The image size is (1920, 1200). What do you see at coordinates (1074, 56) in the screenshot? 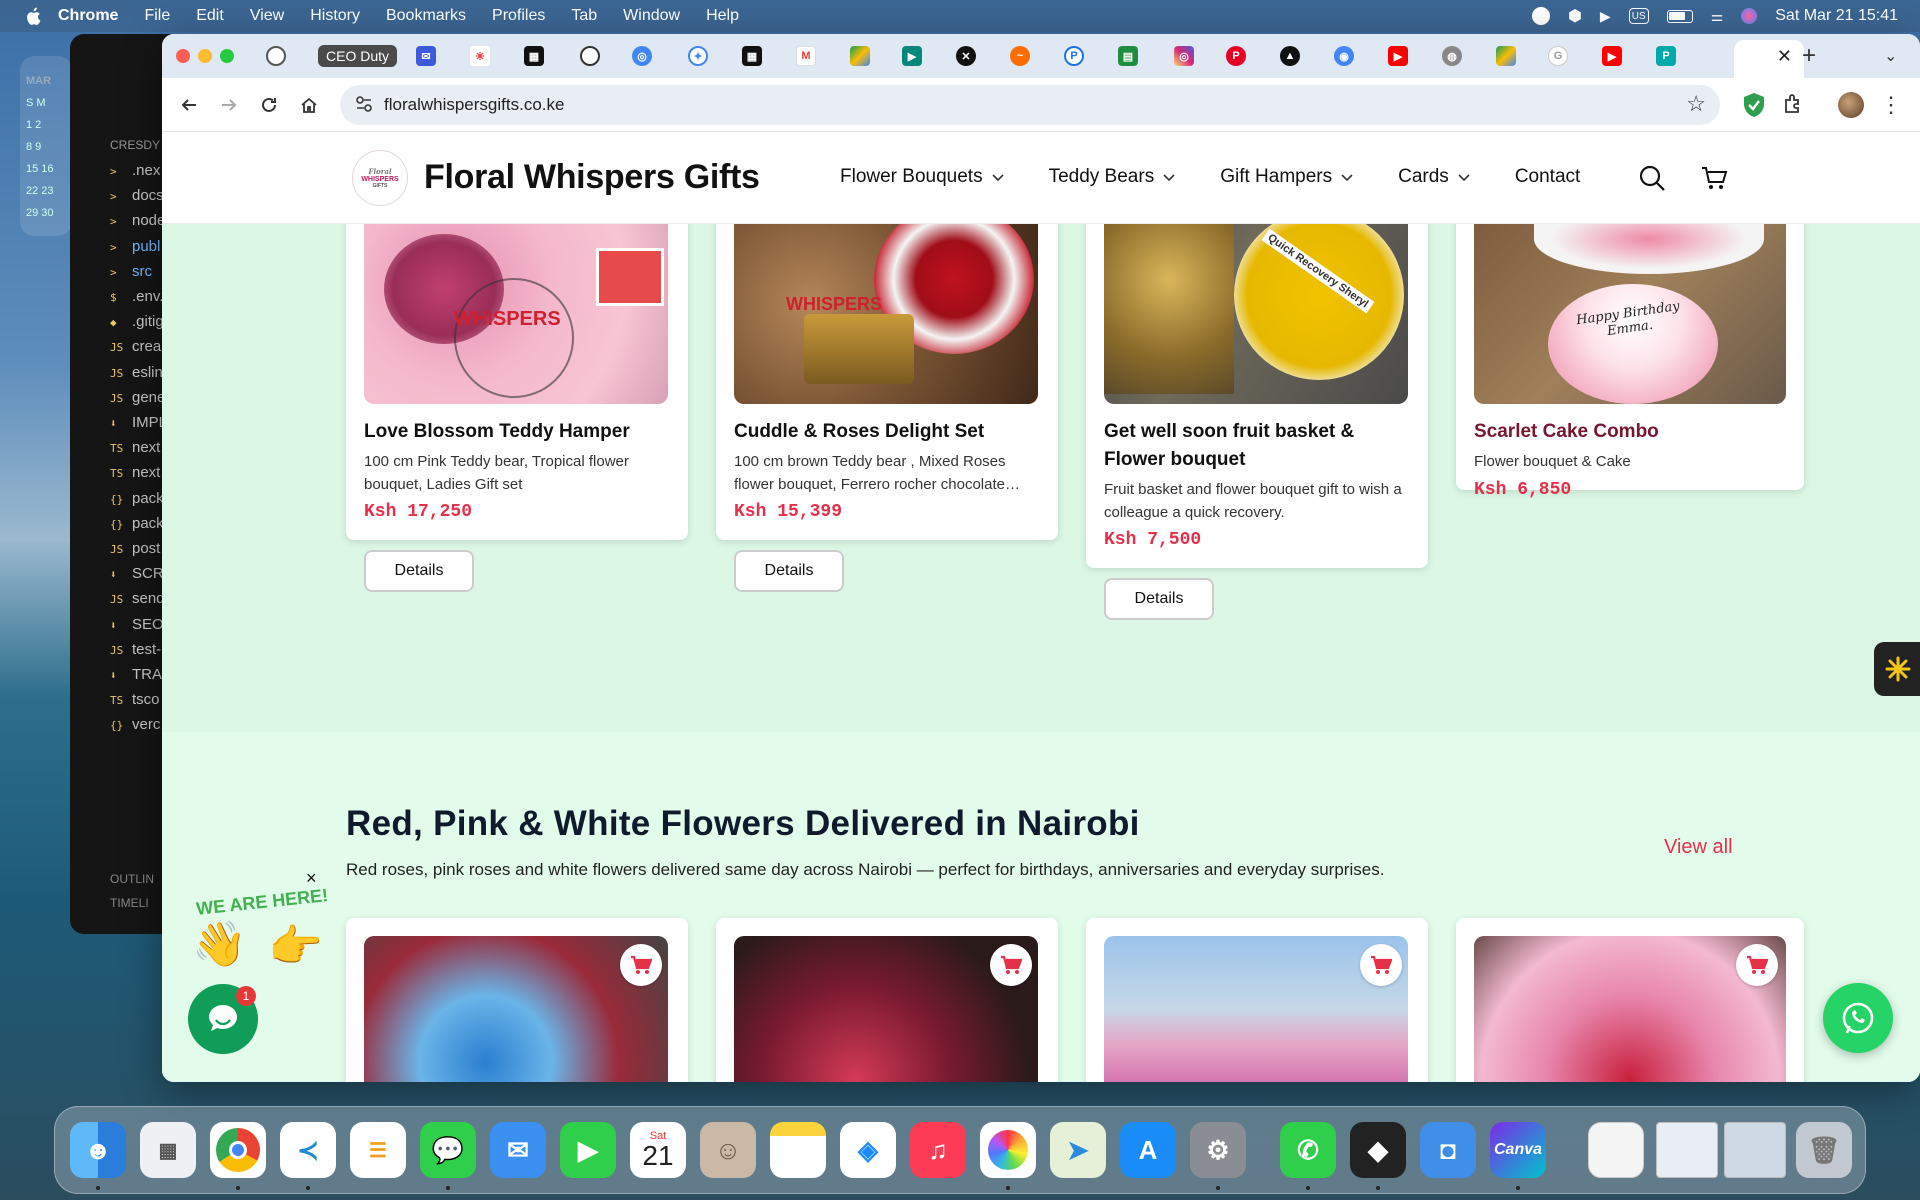
I see `tab-p-icon: P` at bounding box center [1074, 56].